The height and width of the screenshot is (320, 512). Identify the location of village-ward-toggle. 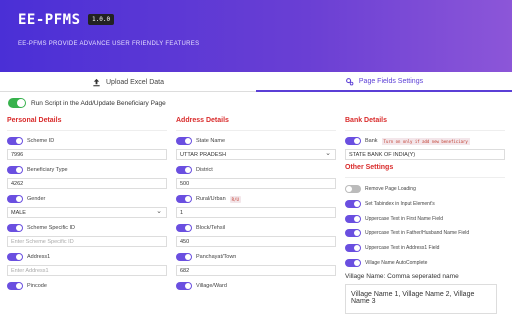
(184, 286).